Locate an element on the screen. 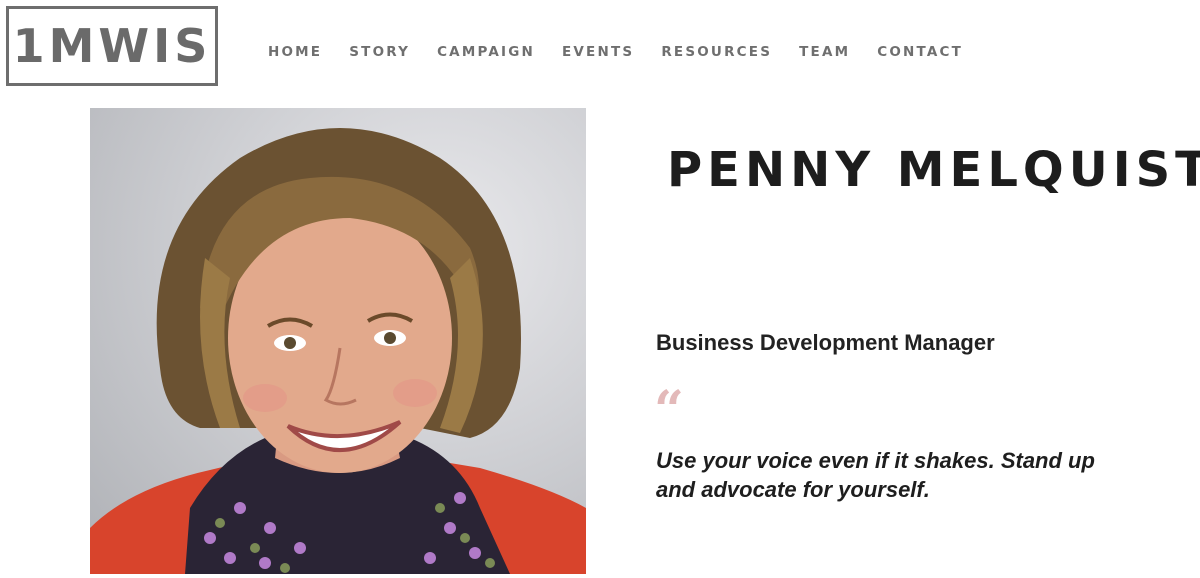 The height and width of the screenshot is (578, 1200). profile-name: PENNY MELQUIST is located at coordinates (933, 170).